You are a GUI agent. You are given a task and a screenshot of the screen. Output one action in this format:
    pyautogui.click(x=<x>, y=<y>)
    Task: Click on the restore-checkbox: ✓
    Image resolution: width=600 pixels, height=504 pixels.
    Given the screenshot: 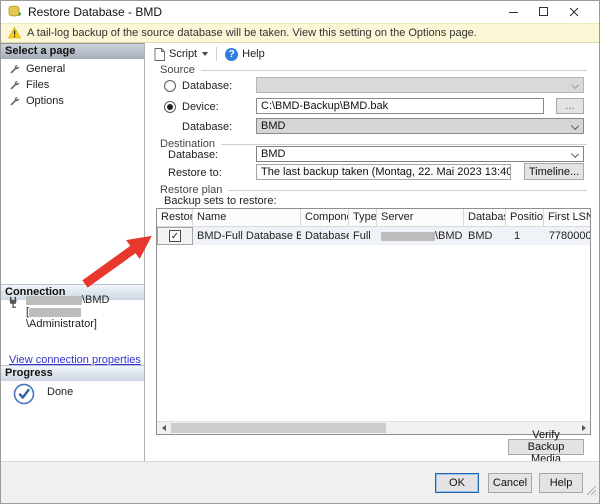 What is the action you would take?
    pyautogui.click(x=175, y=236)
    